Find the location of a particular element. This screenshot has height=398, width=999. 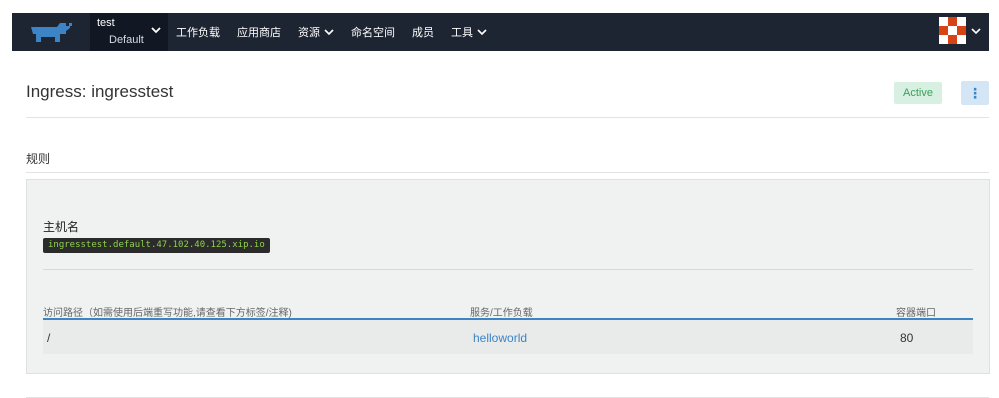

more-actions-button: ⋮ is located at coordinates (975, 93).